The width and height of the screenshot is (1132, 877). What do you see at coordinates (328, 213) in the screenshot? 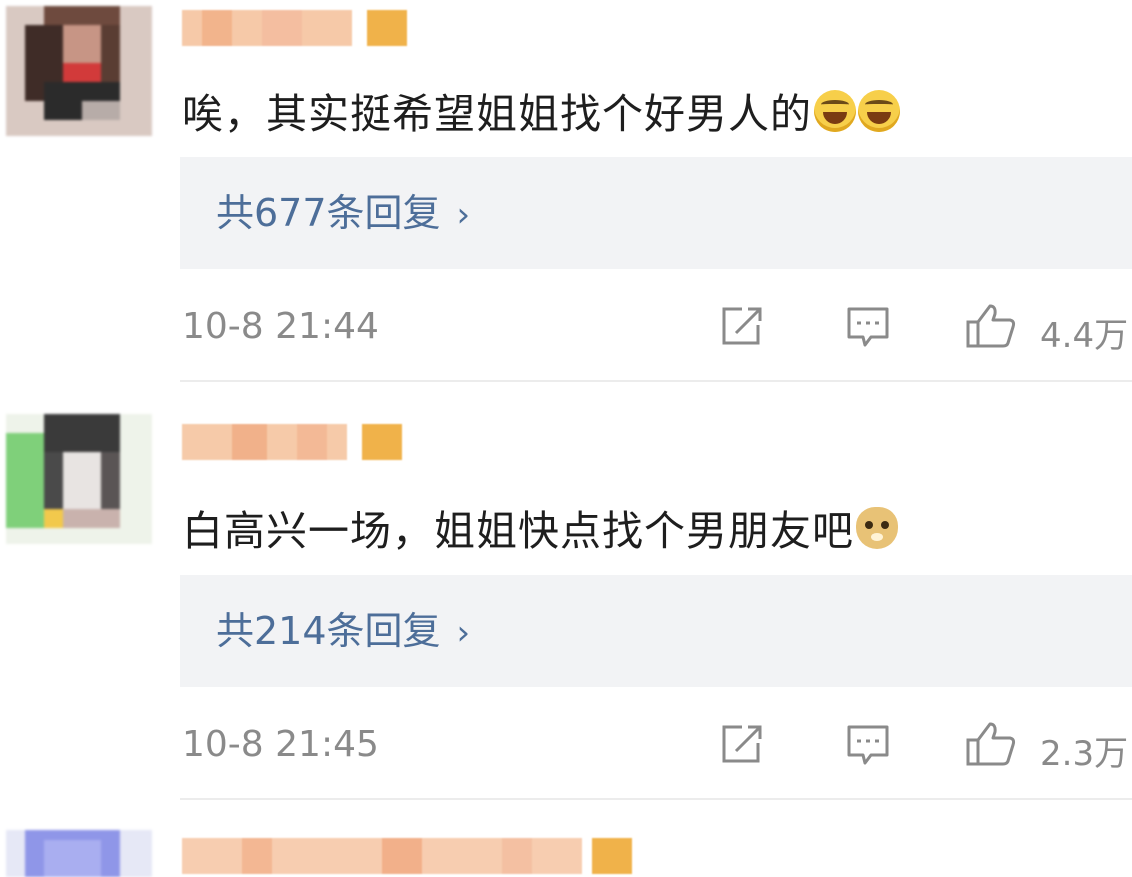
I see `replies-count-label: 共677条回复` at bounding box center [328, 213].